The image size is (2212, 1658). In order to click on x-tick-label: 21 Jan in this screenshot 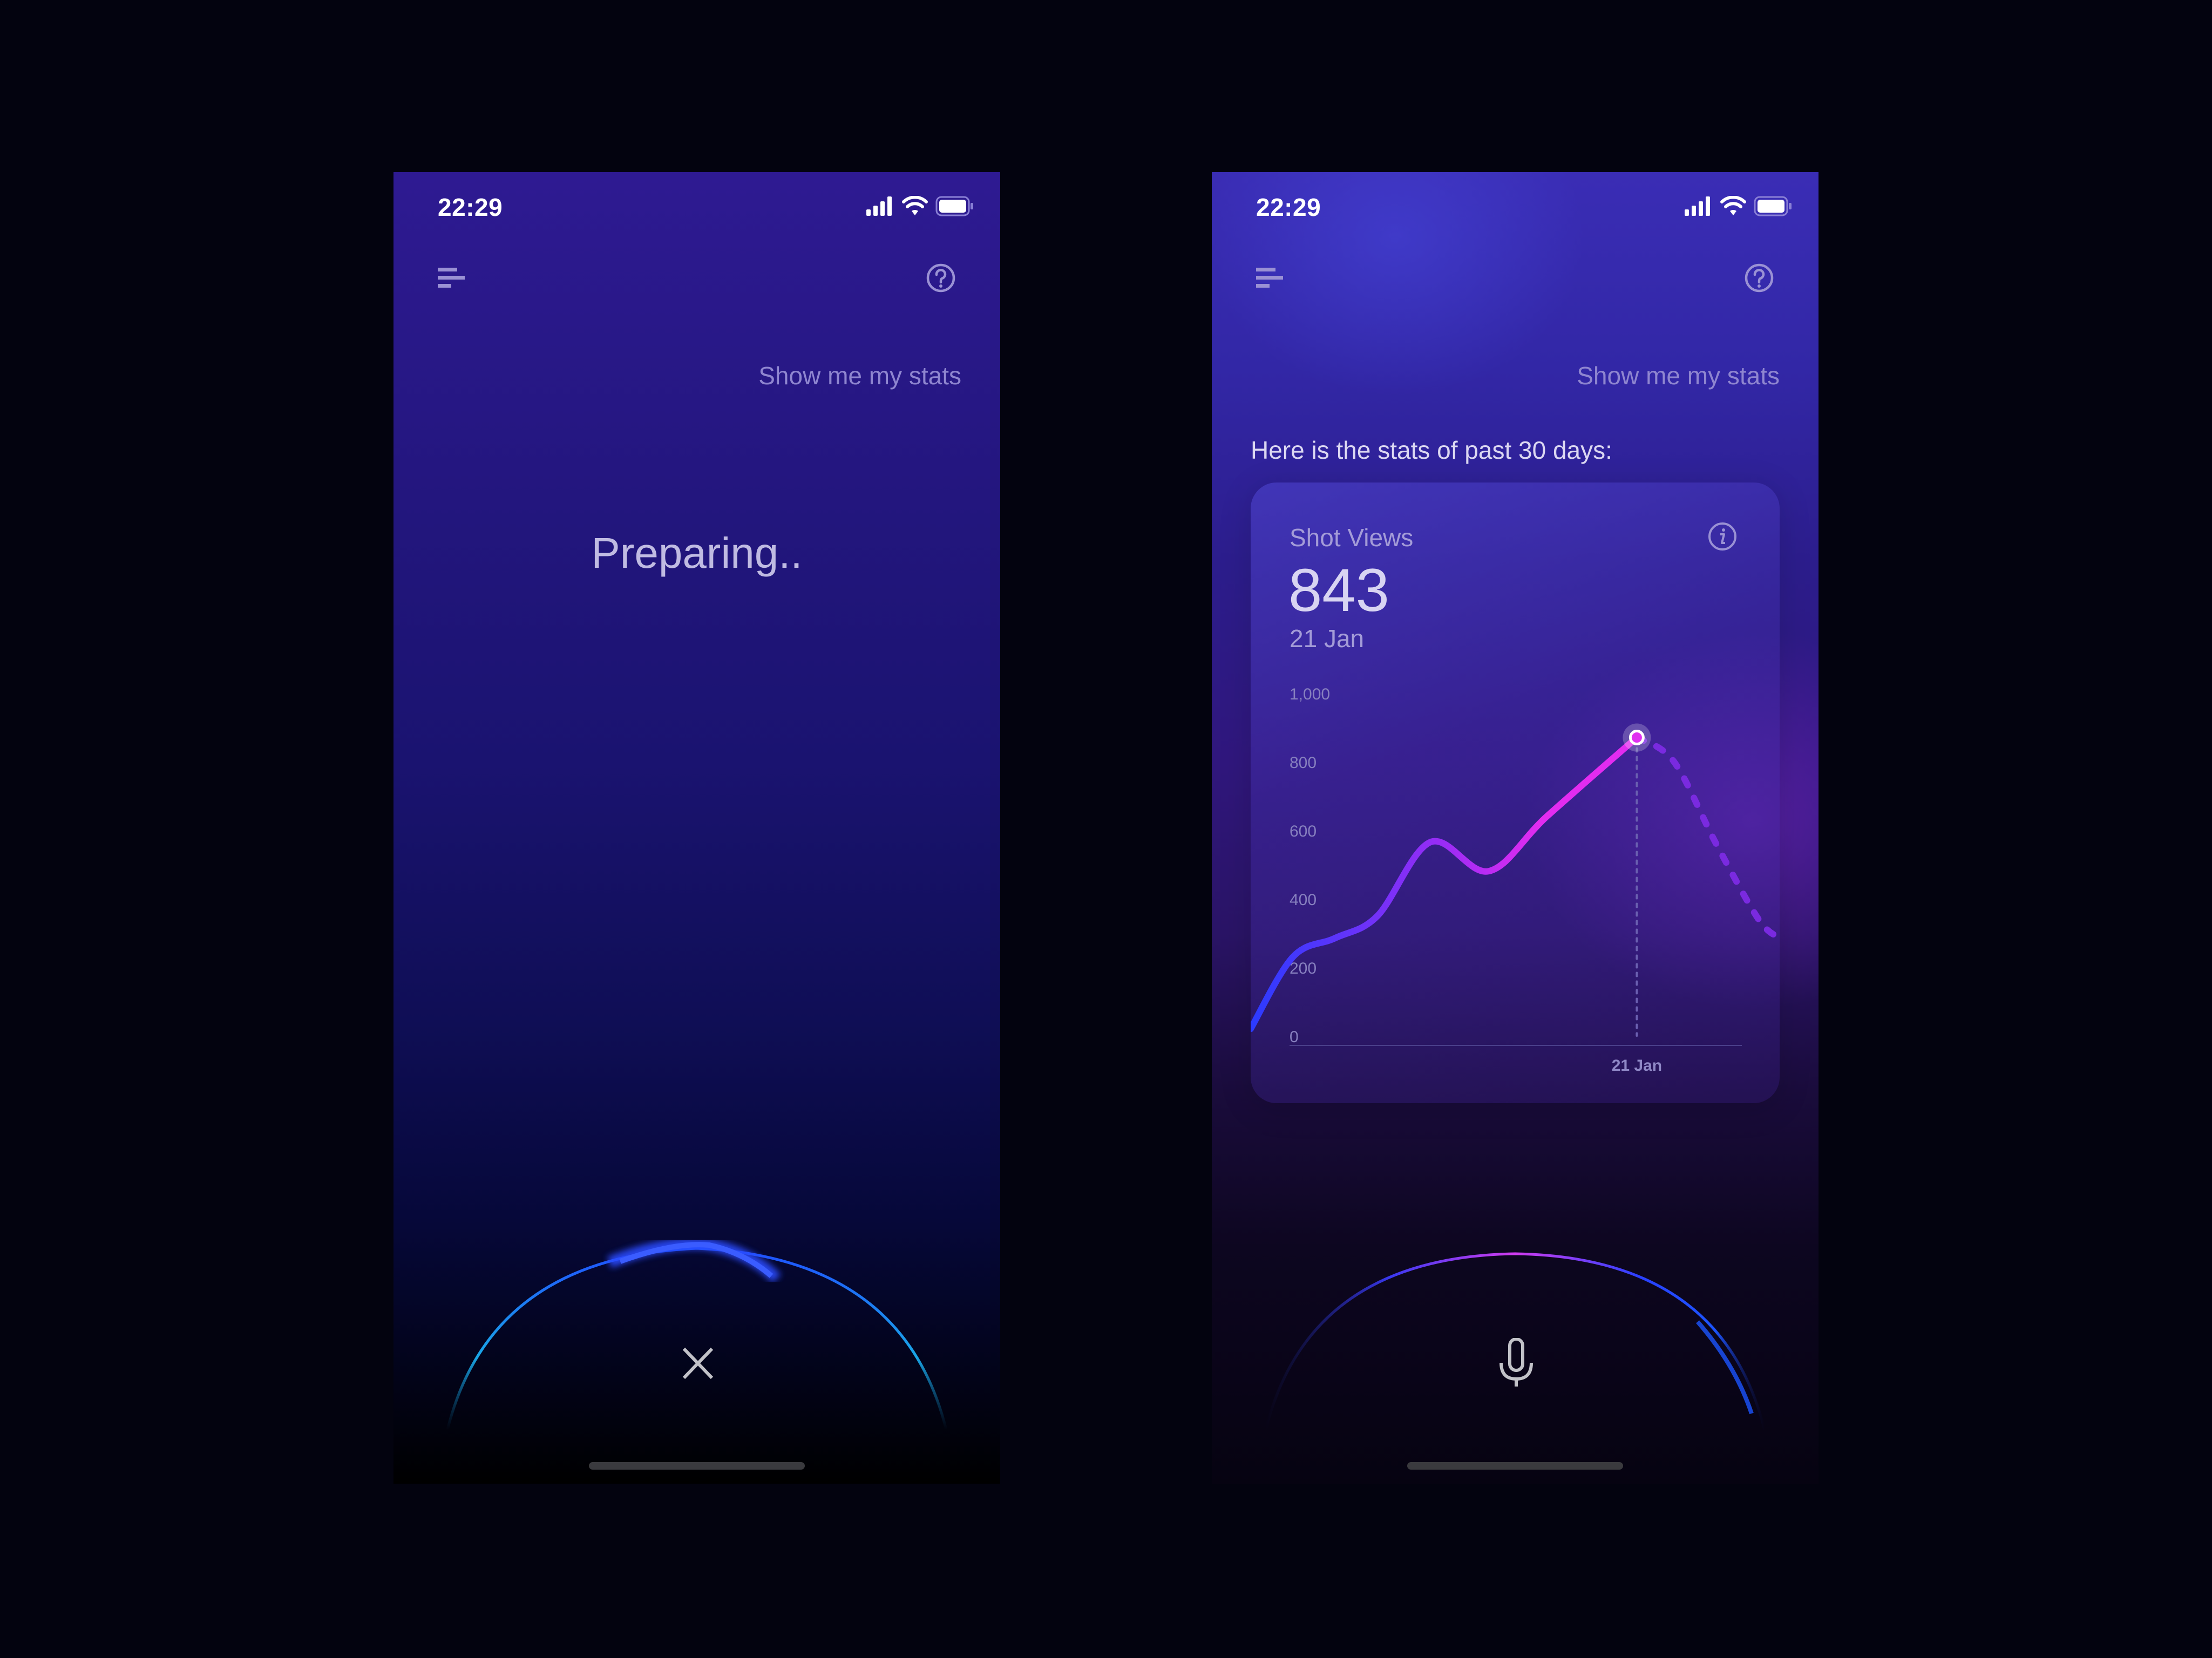, I will do `click(1637, 1066)`.